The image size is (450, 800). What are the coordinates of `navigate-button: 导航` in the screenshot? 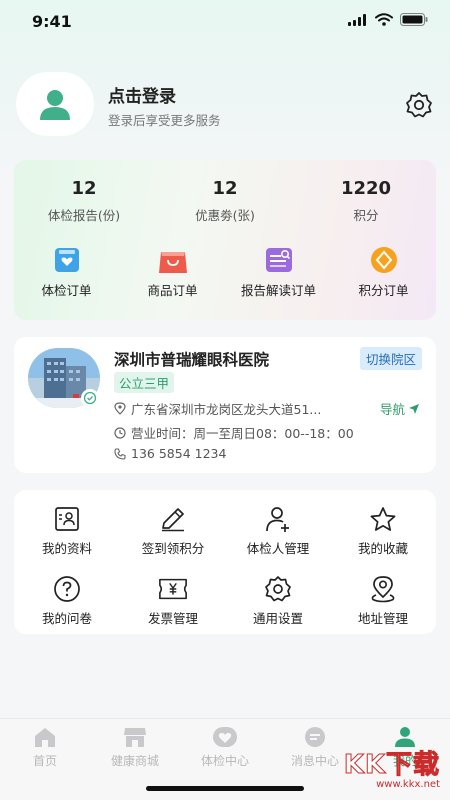 It's located at (400, 408).